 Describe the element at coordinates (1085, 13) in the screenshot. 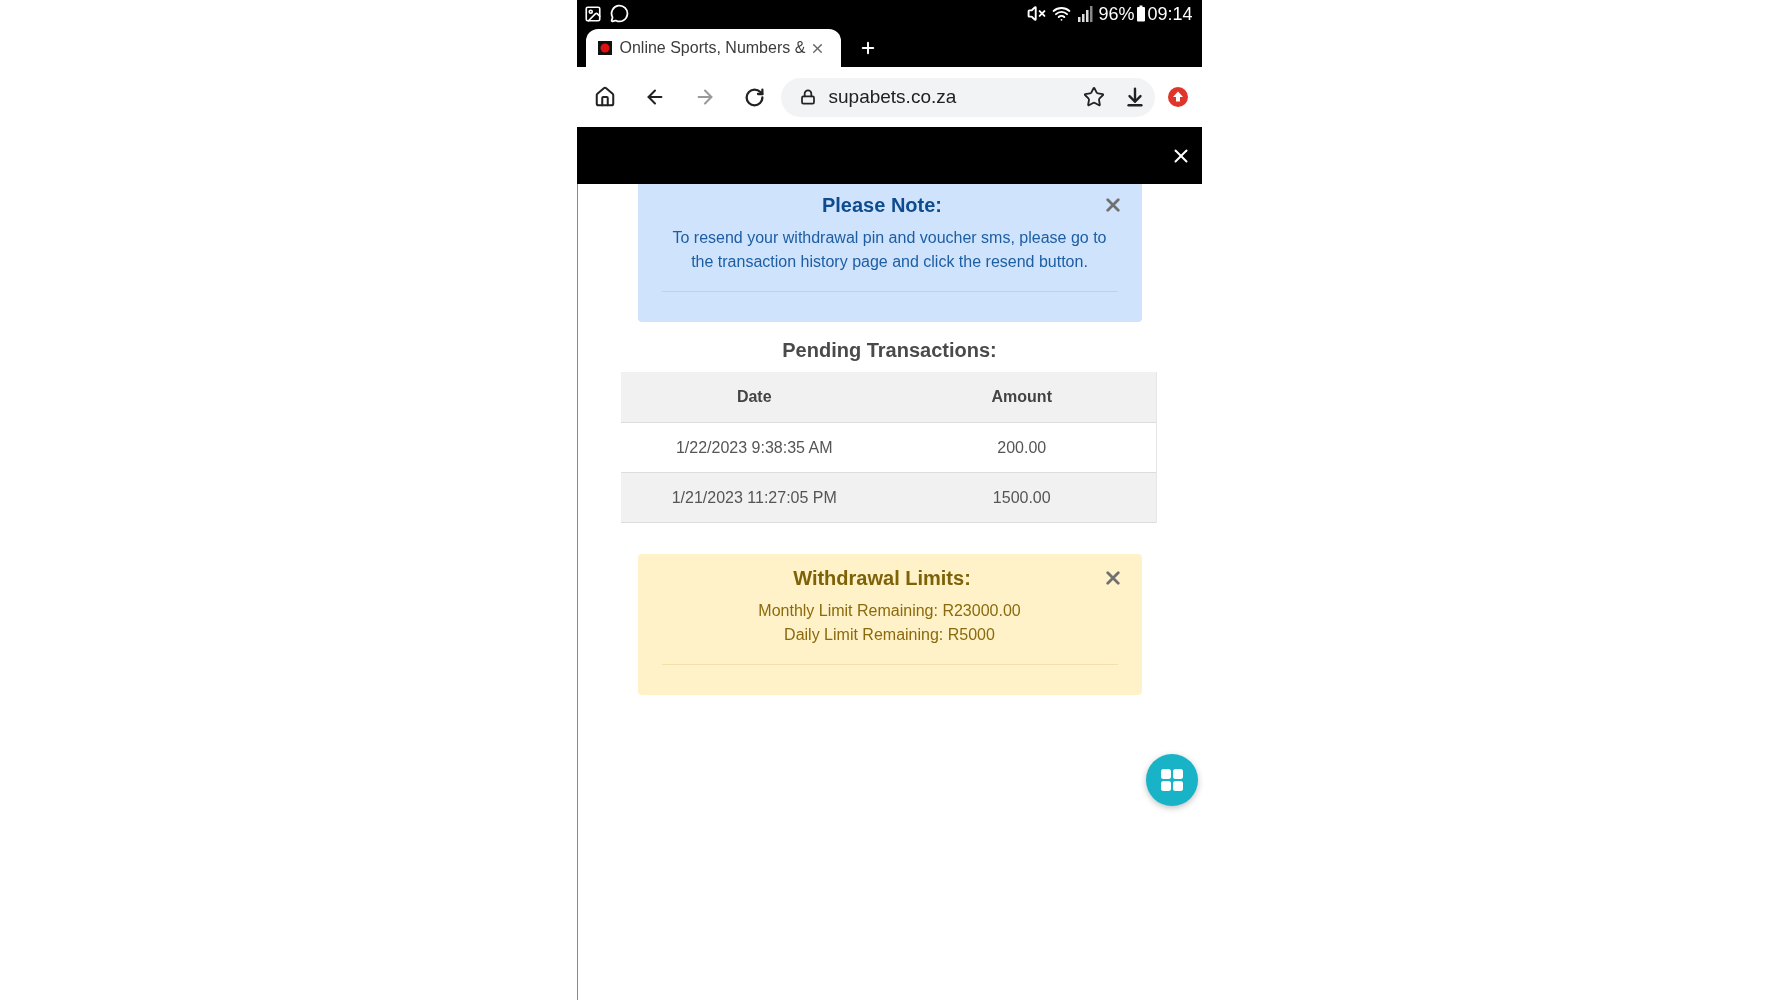

I see `signal-icon` at that location.